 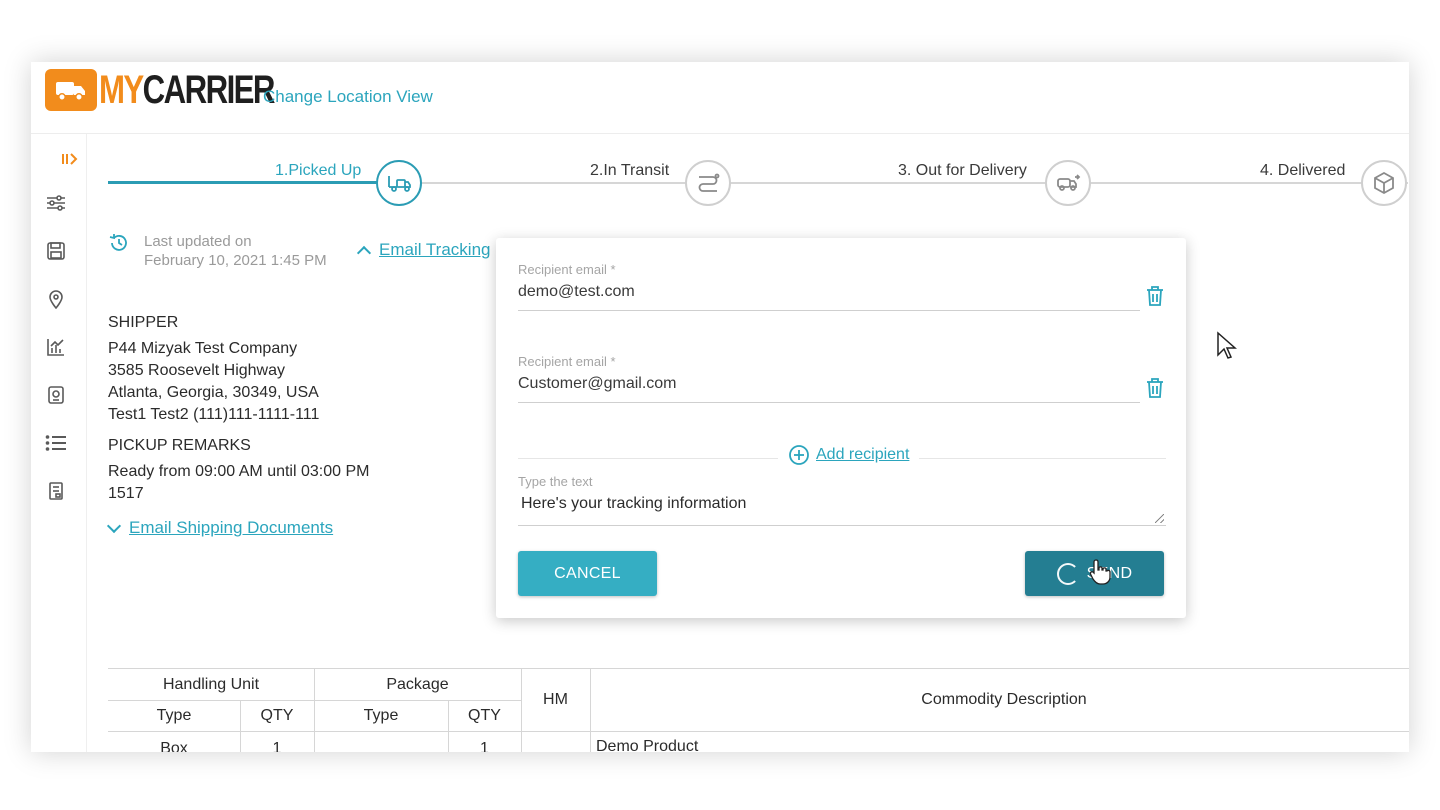 What do you see at coordinates (647, 745) in the screenshot?
I see `table-cell-commodity: Demo Product` at bounding box center [647, 745].